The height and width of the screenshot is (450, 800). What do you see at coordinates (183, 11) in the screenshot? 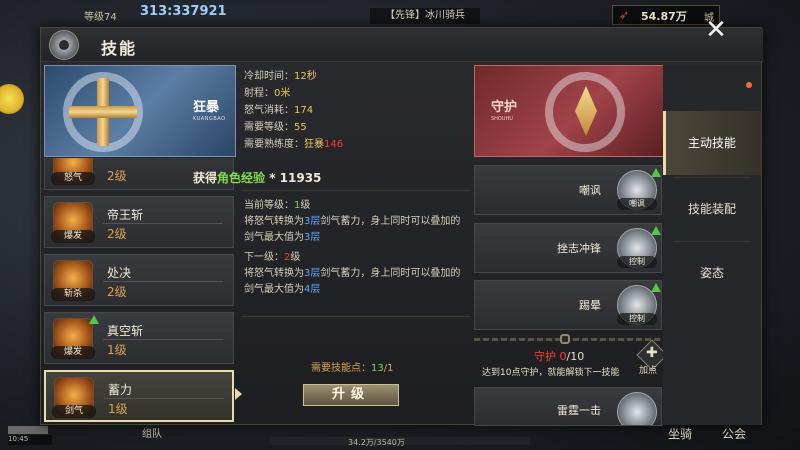
I see `combat-power: 313:337921` at bounding box center [183, 11].